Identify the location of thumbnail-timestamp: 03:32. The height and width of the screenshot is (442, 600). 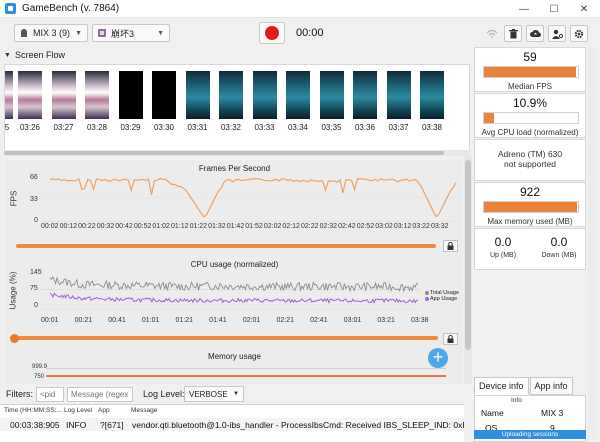
(231, 127).